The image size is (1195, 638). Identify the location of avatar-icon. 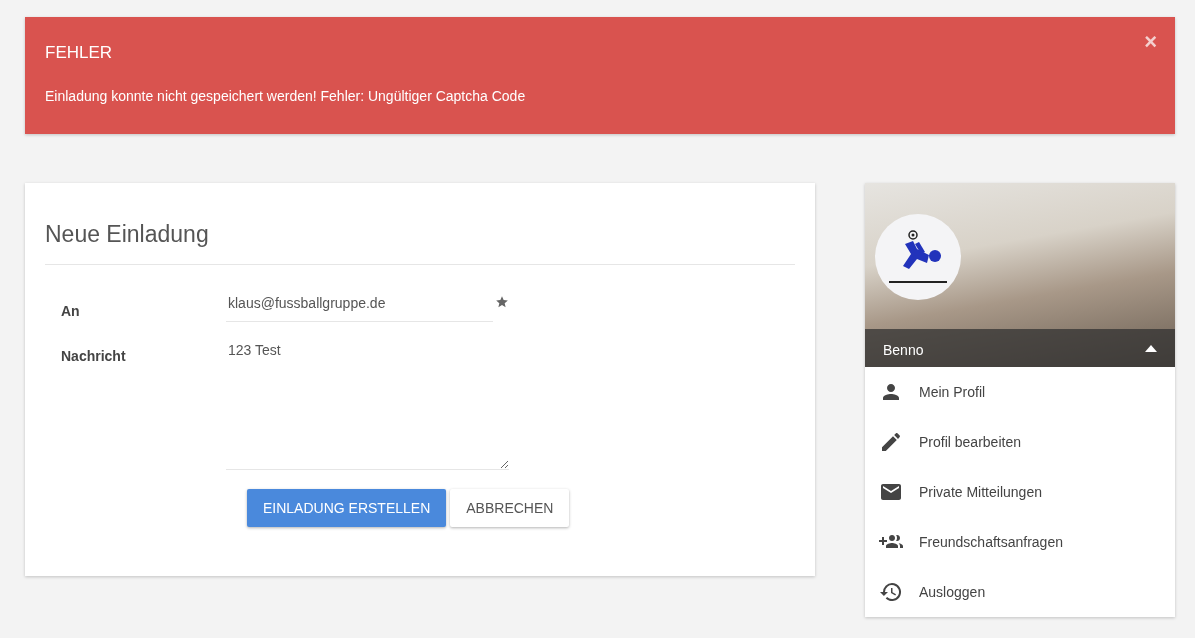
(918, 257).